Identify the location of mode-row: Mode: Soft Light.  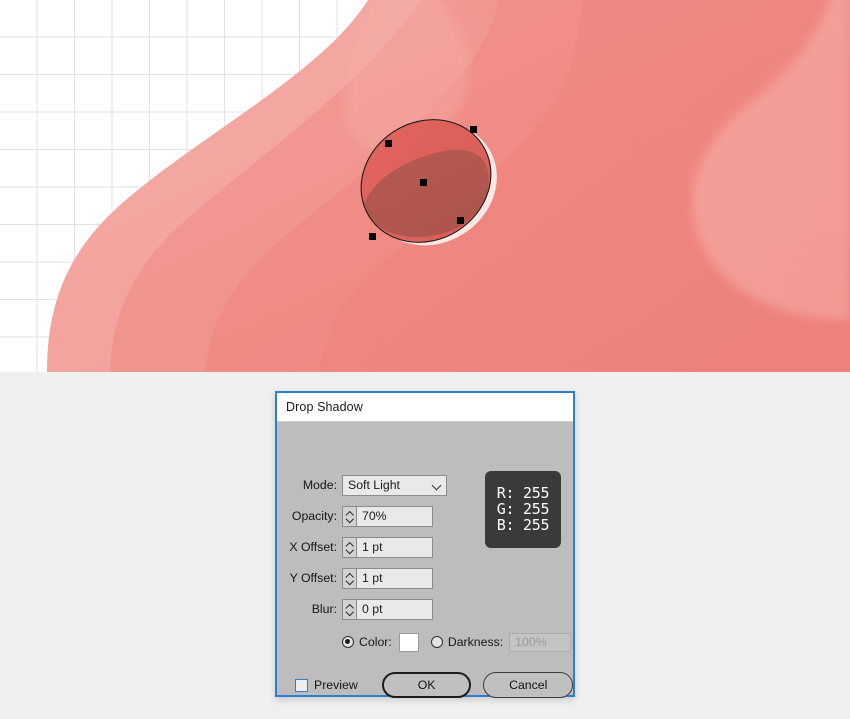
(425, 485).